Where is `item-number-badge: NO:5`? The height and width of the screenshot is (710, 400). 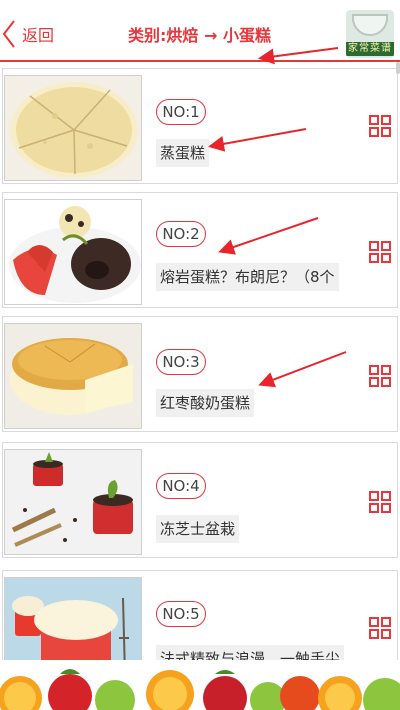 item-number-badge: NO:5 is located at coordinates (181, 614).